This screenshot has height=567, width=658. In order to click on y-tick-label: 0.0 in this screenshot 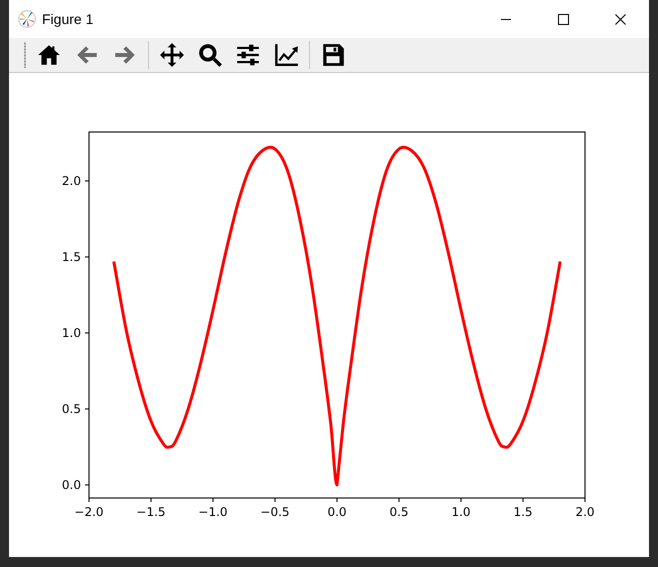, I will do `click(71, 485)`.